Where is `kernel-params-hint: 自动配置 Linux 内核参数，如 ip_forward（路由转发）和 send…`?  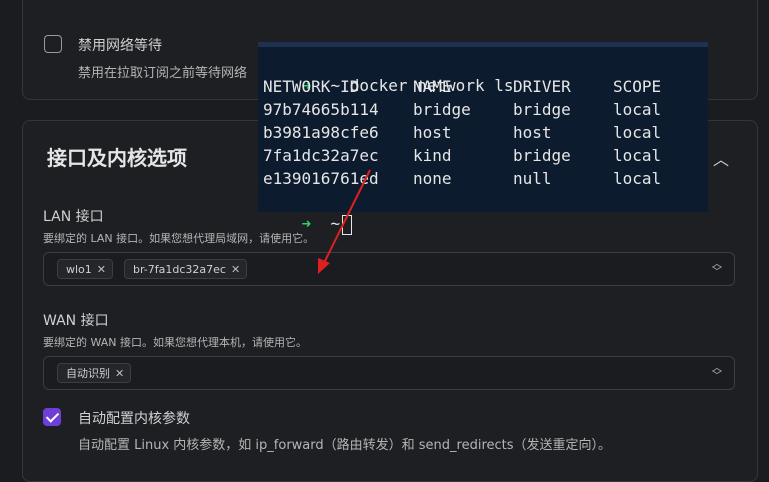 kernel-params-hint: 自动配置 Linux 内核参数，如 ip_forward（路由转发）和 send… is located at coordinates (345, 445).